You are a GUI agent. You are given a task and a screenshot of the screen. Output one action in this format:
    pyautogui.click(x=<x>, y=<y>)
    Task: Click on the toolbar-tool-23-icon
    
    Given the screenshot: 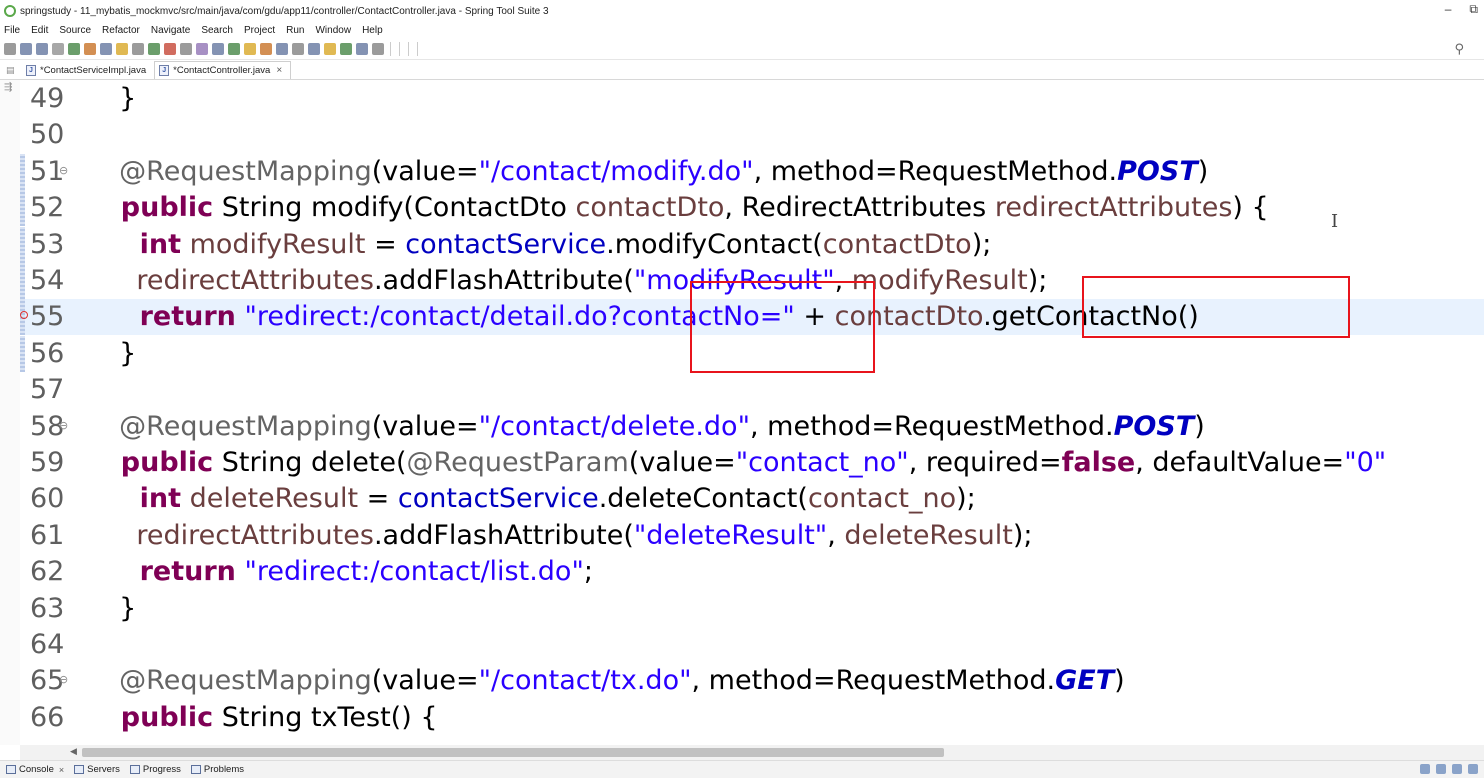 What is the action you would take?
    pyautogui.click(x=362, y=48)
    